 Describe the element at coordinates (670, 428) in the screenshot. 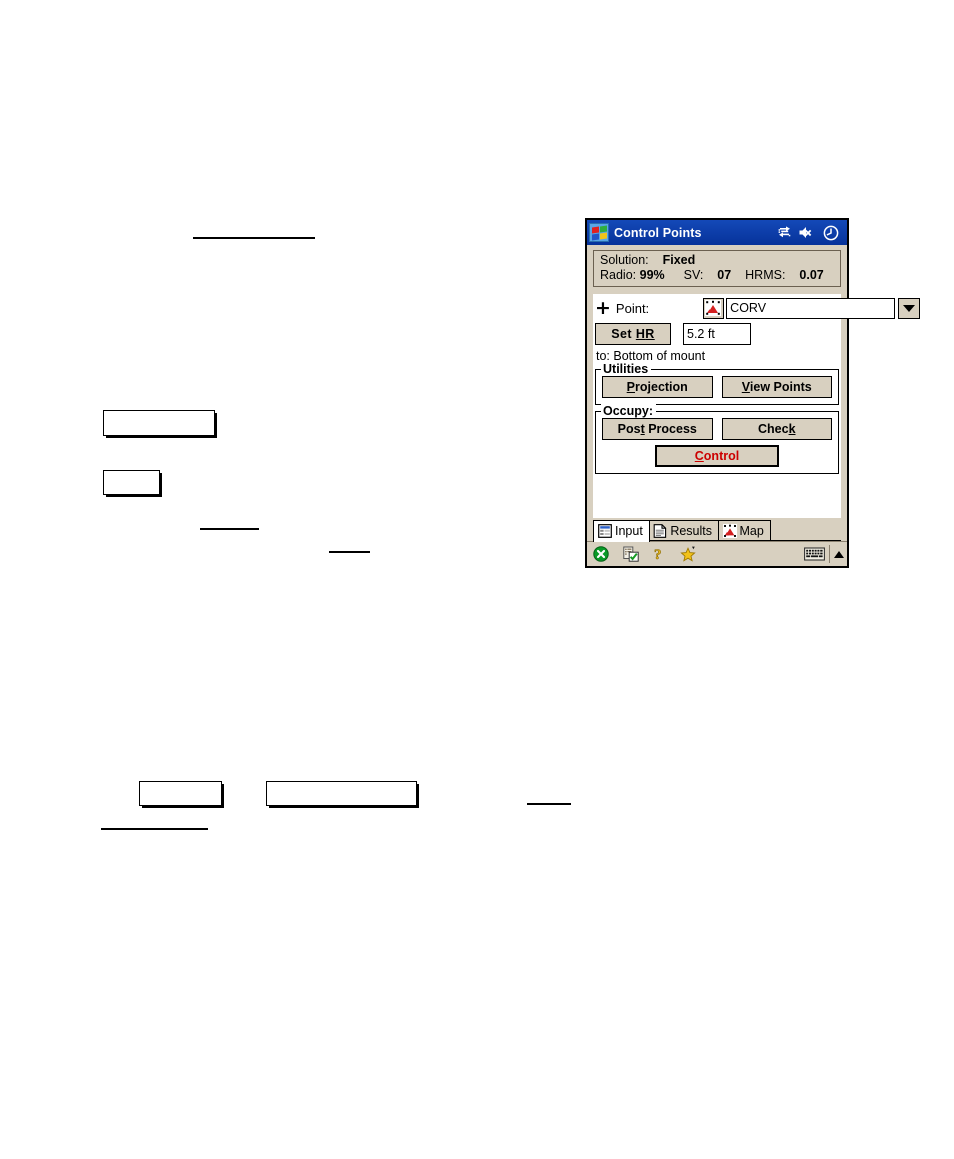

I see `post-process-post: Process` at that location.